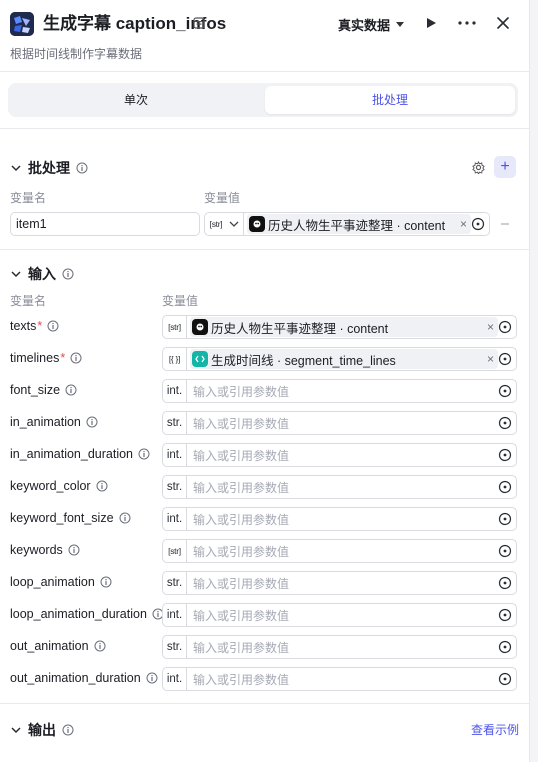  What do you see at coordinates (46, 358) in the screenshot?
I see `field-label-timelines: timelines *` at bounding box center [46, 358].